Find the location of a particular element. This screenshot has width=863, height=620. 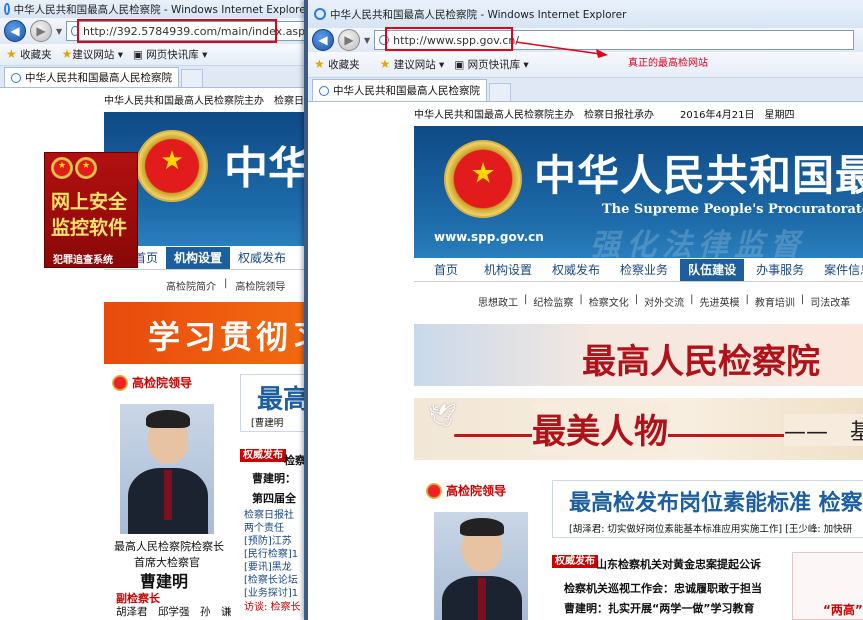

subnav-item: 高检院简介 is located at coordinates (191, 285).